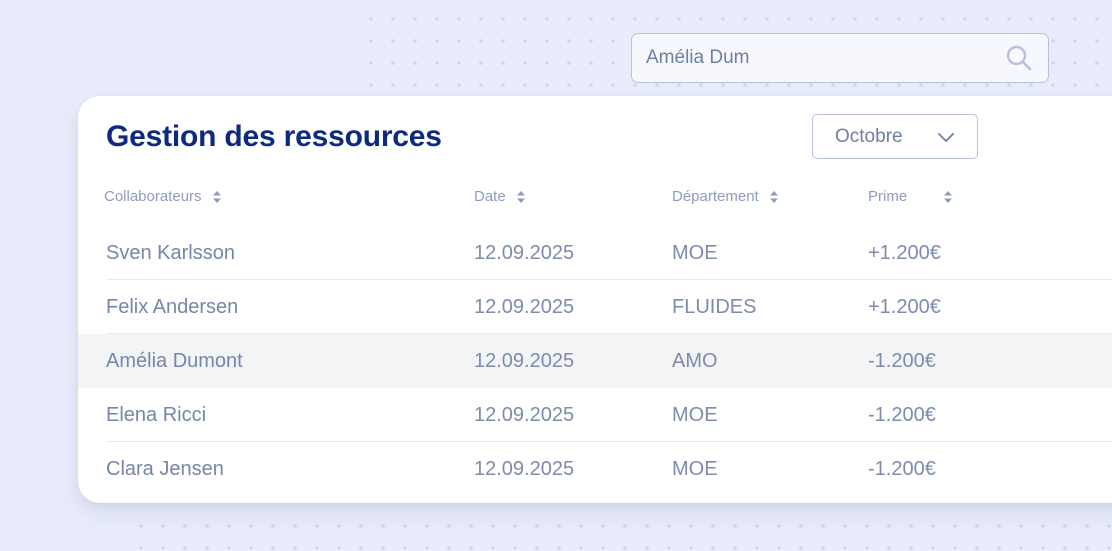  I want to click on column-header-departement: Département, so click(725, 196).